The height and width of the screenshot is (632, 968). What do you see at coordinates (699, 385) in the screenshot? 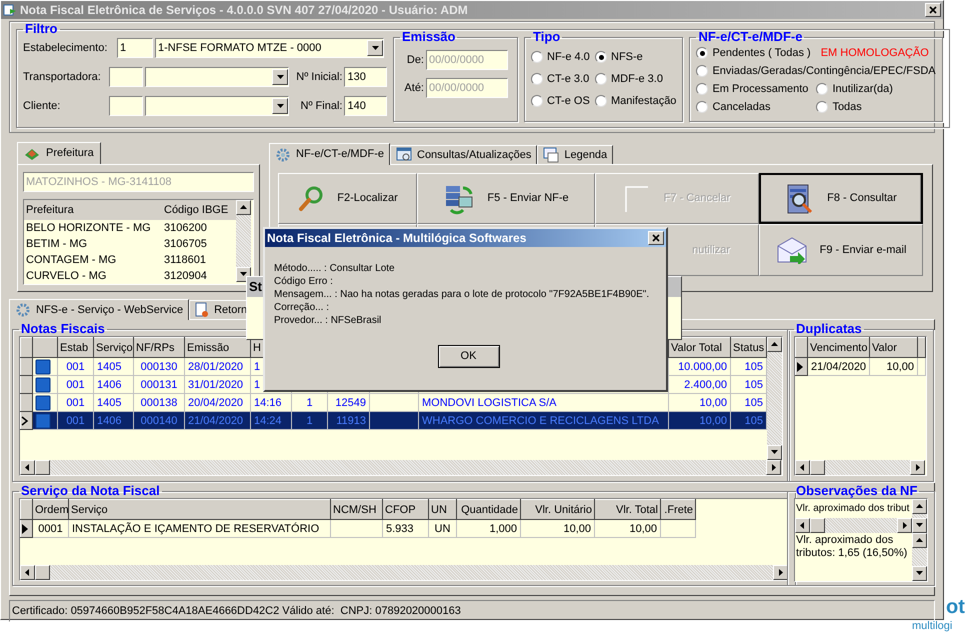
I see `table-cell: 2.400,00` at bounding box center [699, 385].